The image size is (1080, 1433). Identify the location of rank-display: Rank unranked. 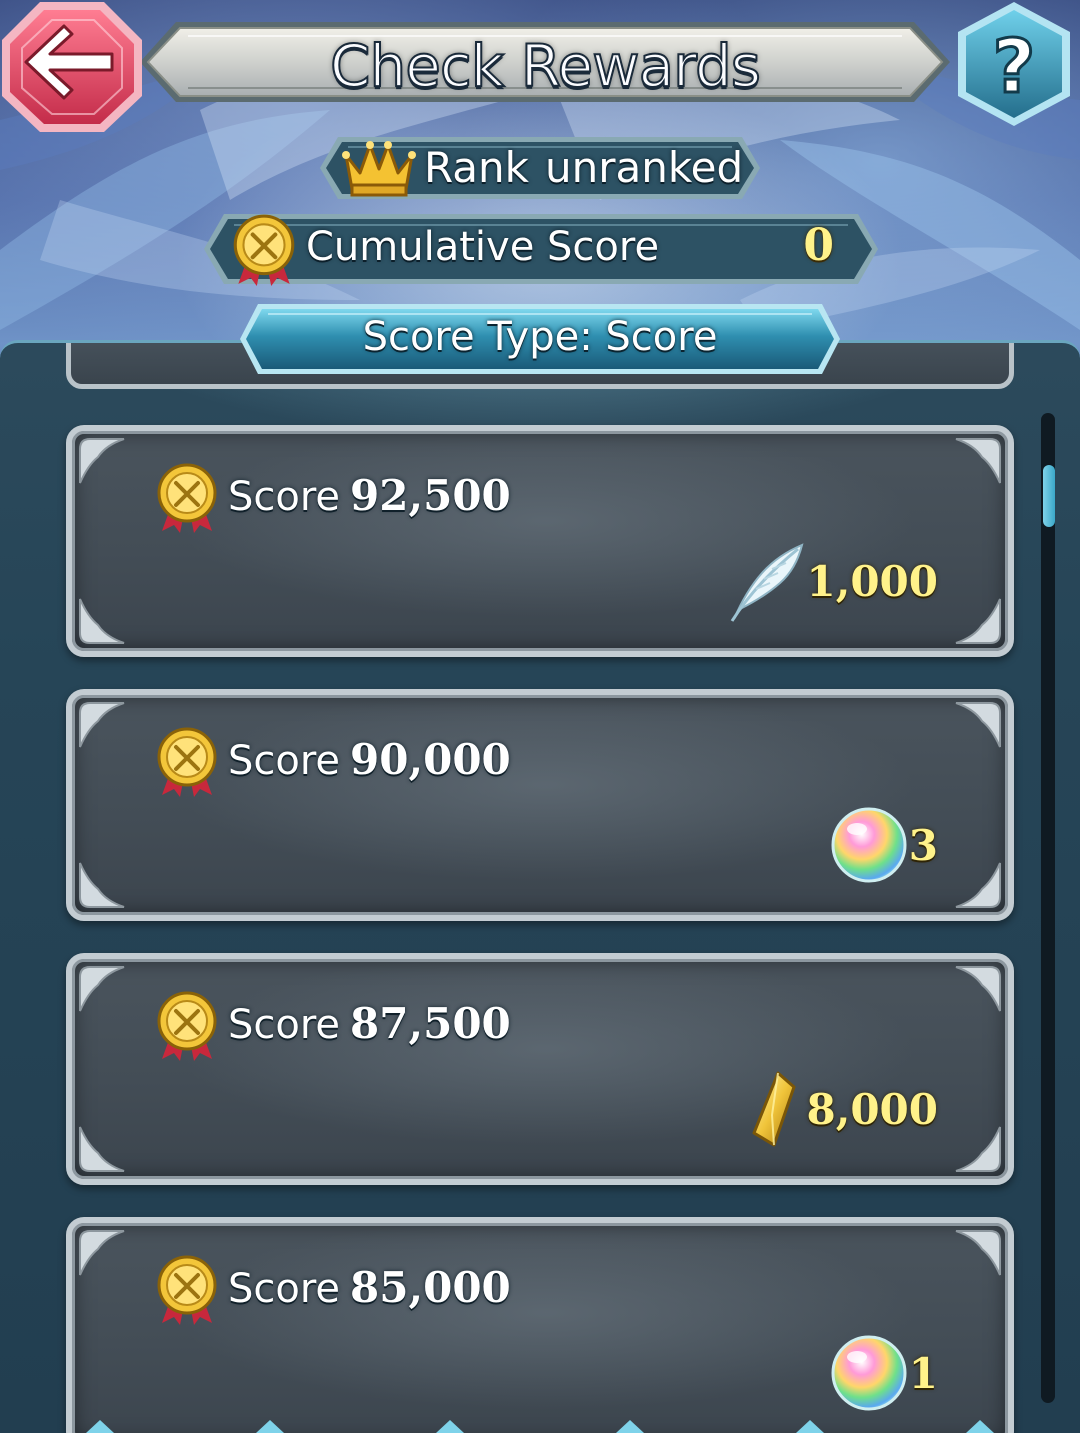
(540, 168).